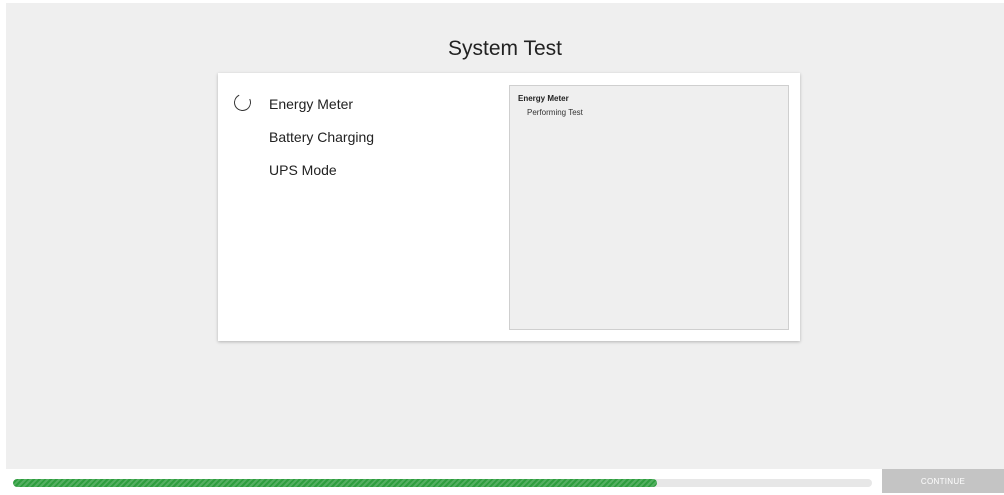 This screenshot has height=495, width=1004. I want to click on test-label: UPS Mode, so click(303, 170).